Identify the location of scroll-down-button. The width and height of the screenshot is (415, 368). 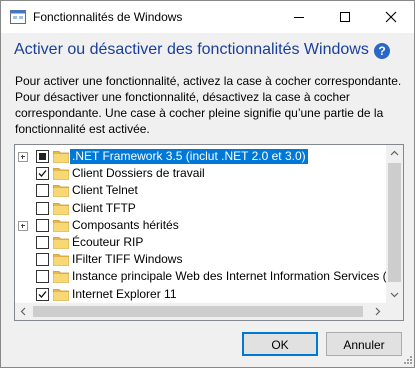
(394, 294).